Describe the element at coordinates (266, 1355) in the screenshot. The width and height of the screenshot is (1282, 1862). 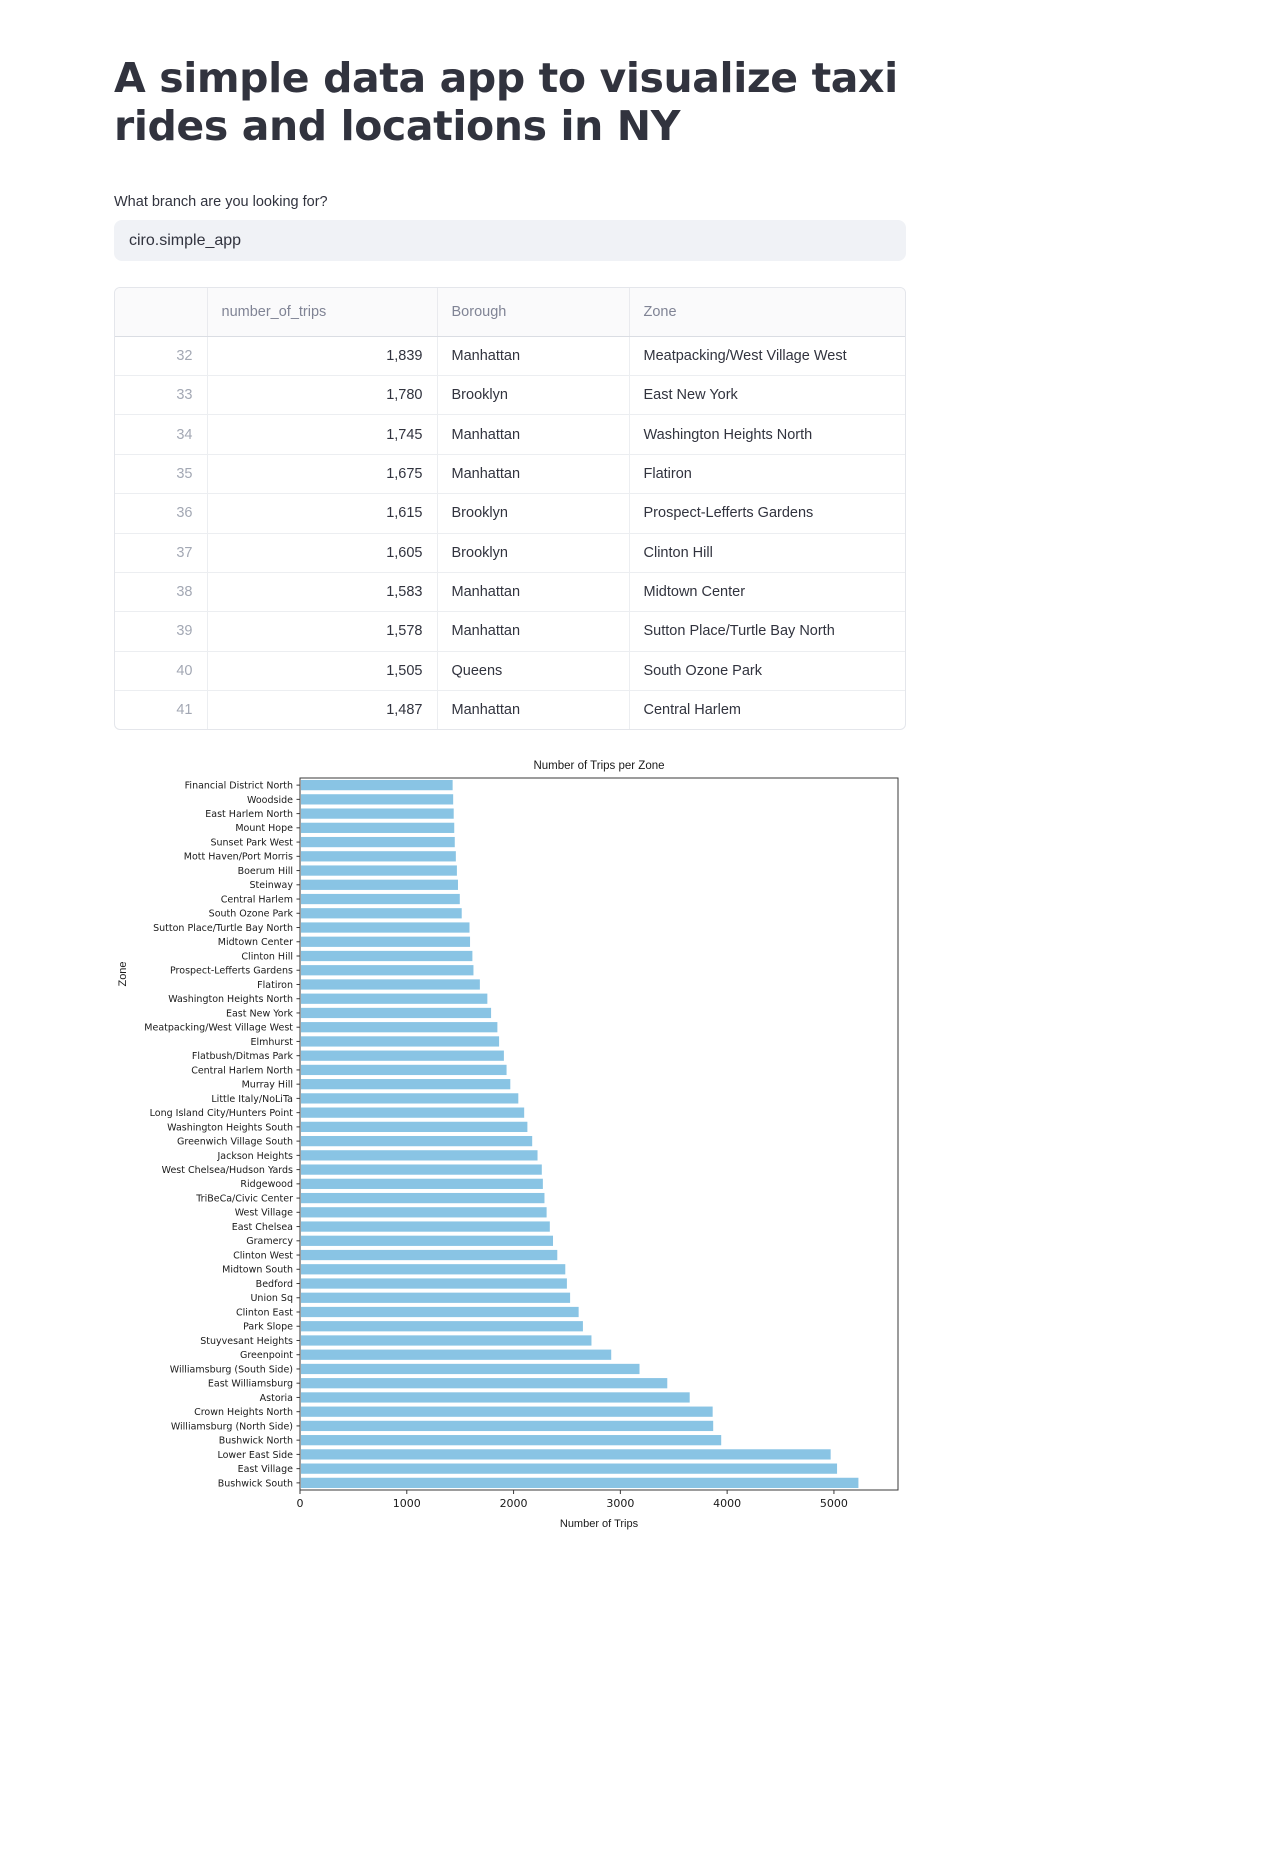
I see `y-axis-tick-label: Greenpoint` at that location.